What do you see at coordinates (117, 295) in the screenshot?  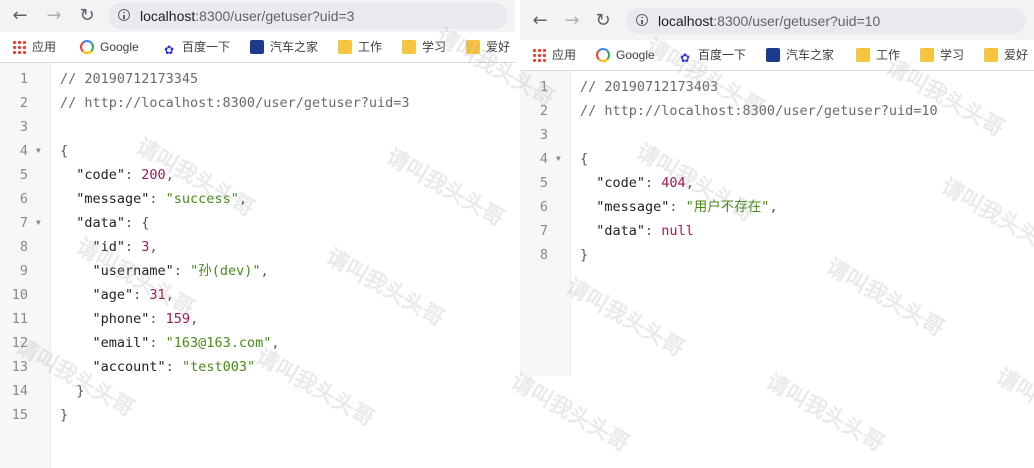 I see `code-text: "age": 31,` at bounding box center [117, 295].